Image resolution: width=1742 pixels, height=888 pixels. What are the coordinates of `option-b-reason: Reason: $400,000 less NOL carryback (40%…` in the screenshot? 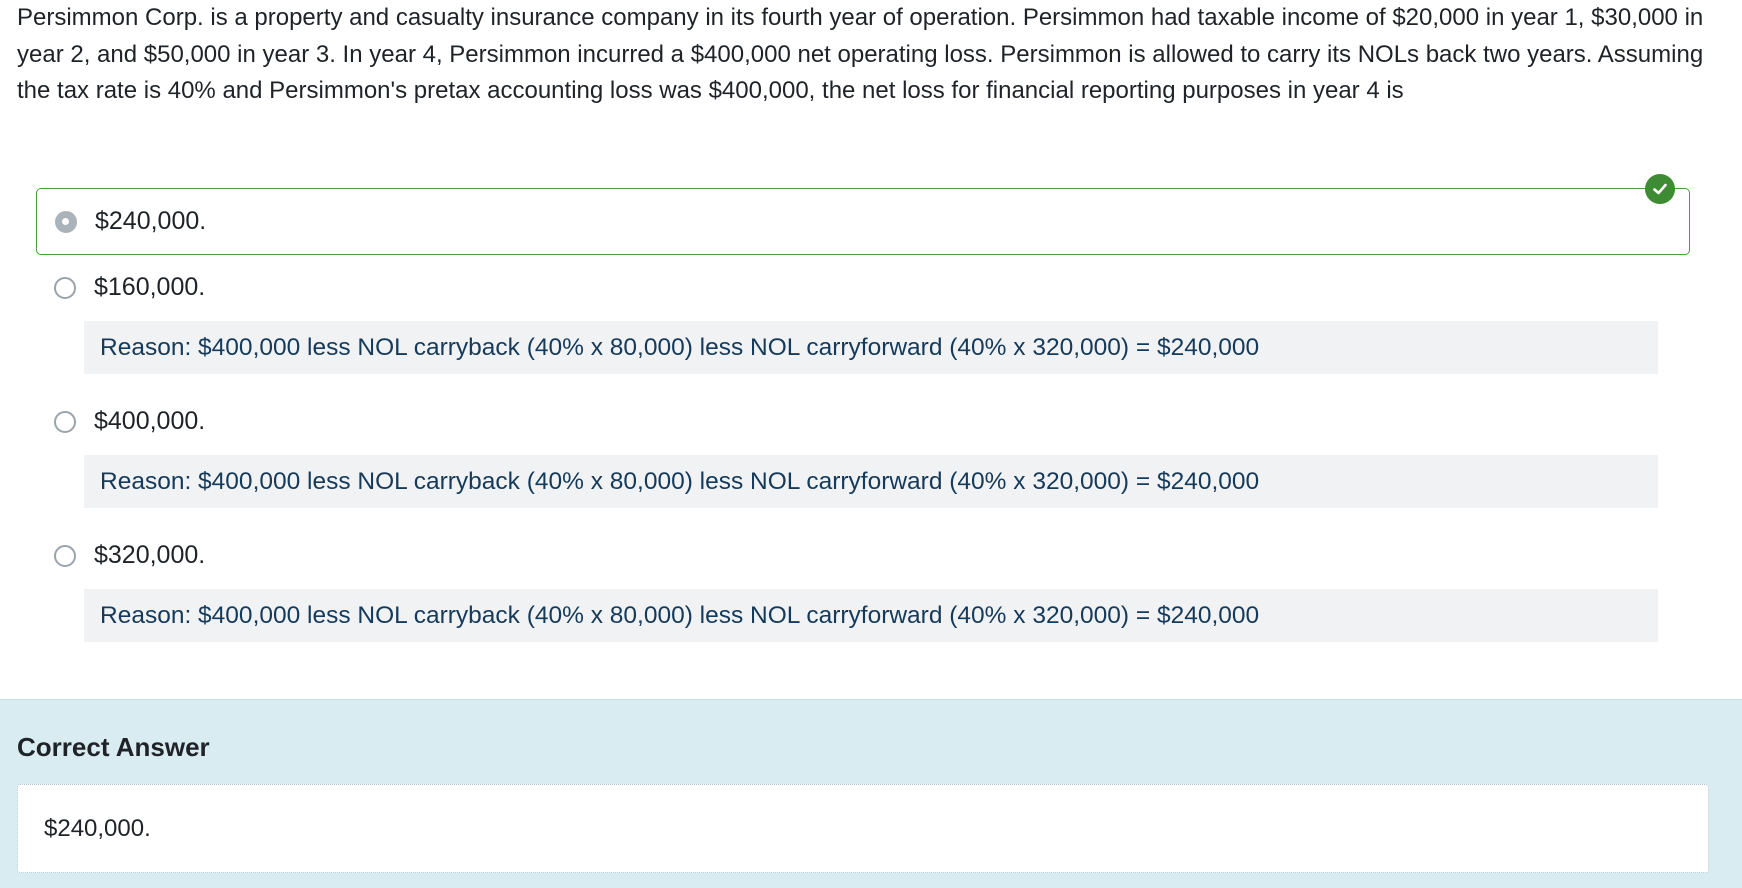 It's located at (871, 347).